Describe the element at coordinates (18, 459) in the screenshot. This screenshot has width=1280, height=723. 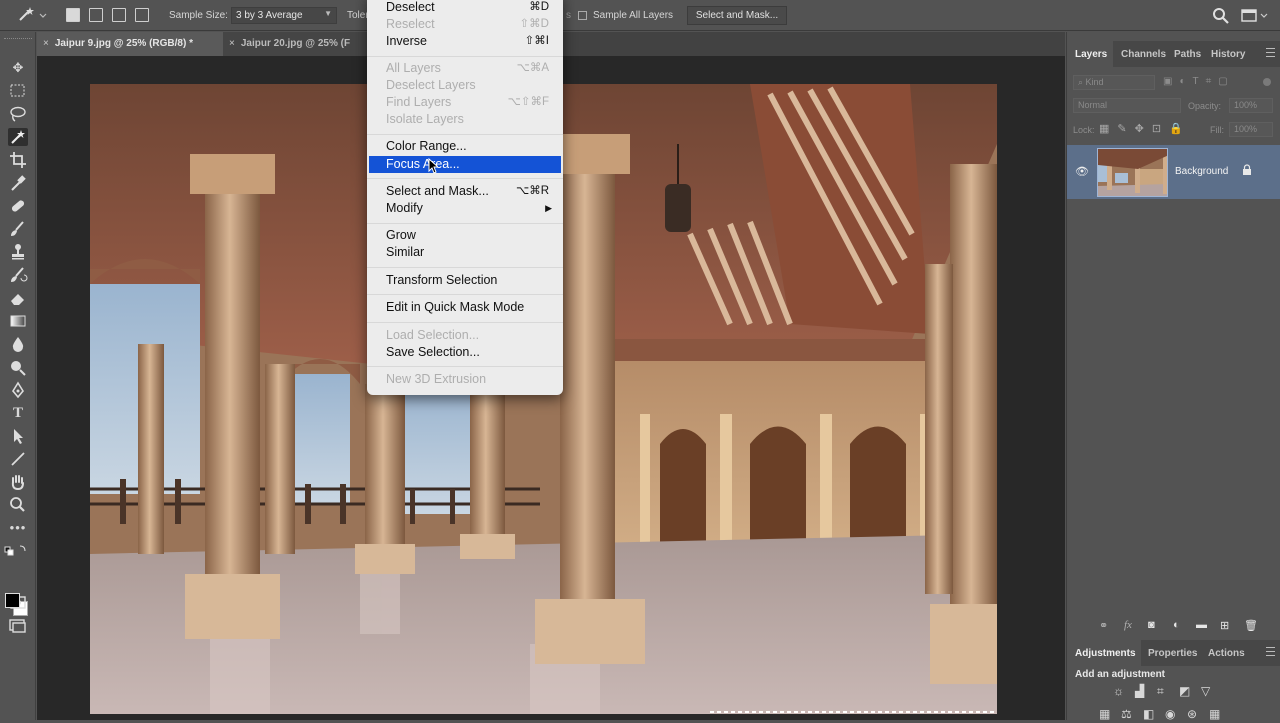
I see `line-tool-icon` at that location.